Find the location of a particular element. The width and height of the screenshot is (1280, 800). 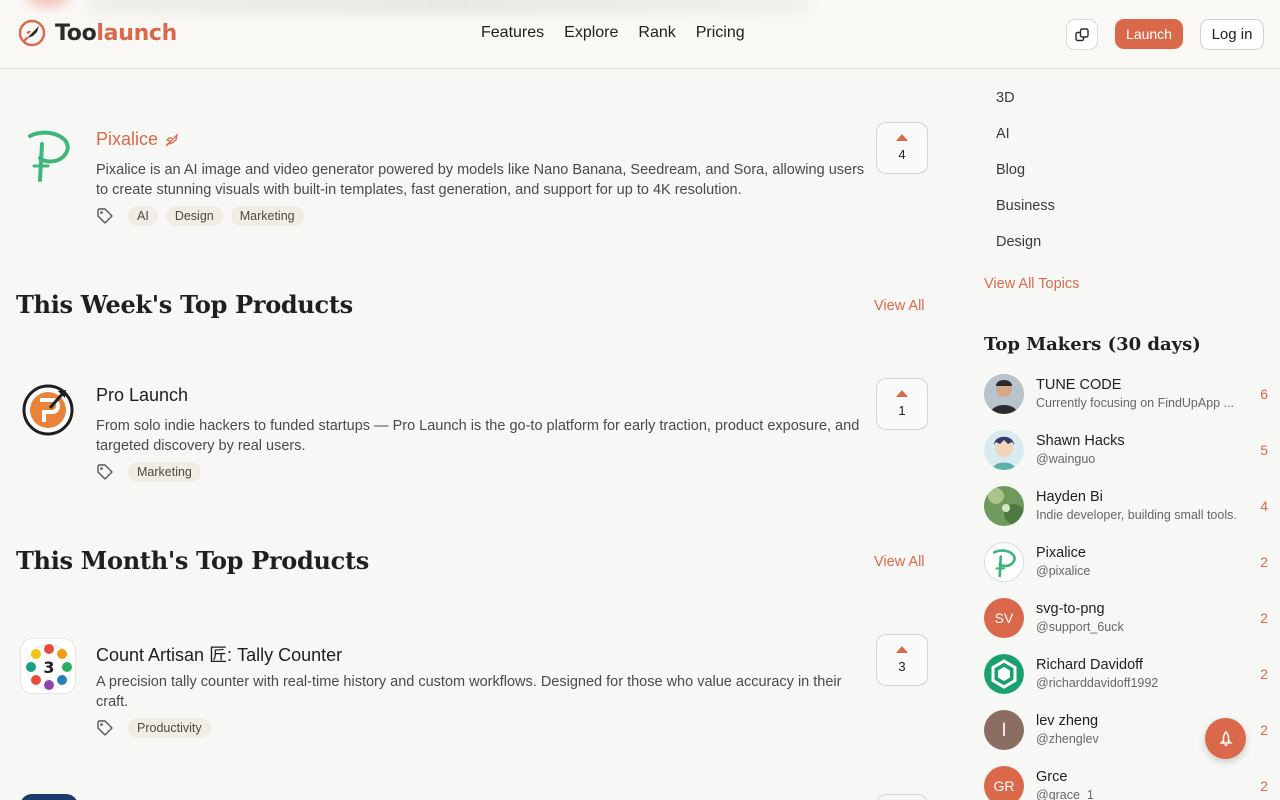

floating-launch-button is located at coordinates (1225, 738).